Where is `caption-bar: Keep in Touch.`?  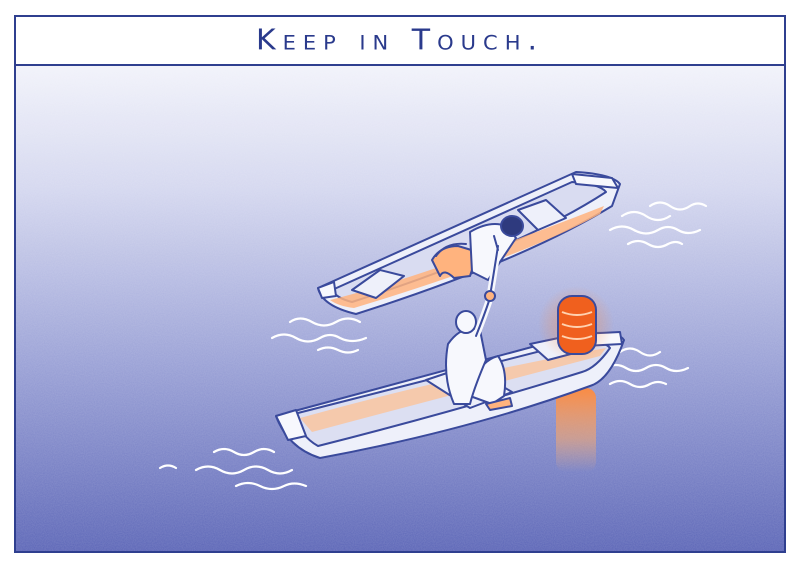
caption-bar: Keep in Touch. is located at coordinates (400, 40).